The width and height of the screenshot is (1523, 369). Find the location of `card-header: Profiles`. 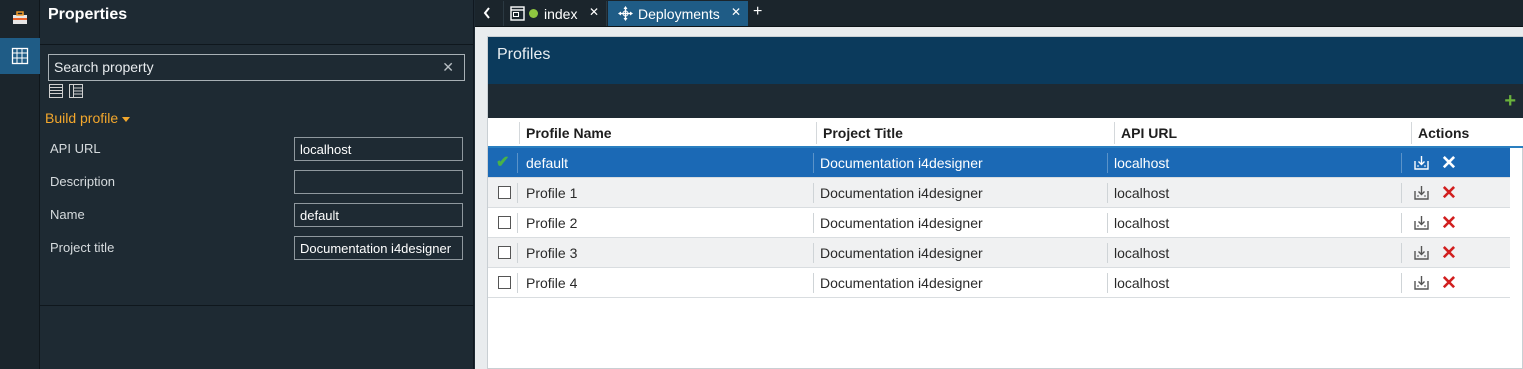

card-header: Profiles is located at coordinates (1005, 60).